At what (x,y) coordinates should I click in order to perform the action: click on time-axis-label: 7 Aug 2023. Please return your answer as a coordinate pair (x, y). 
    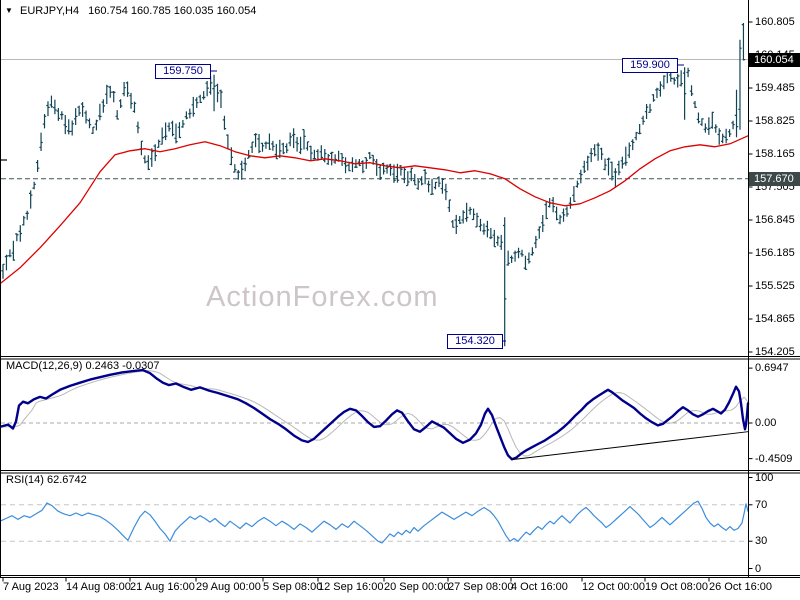
    Looking at the image, I should click on (31, 587).